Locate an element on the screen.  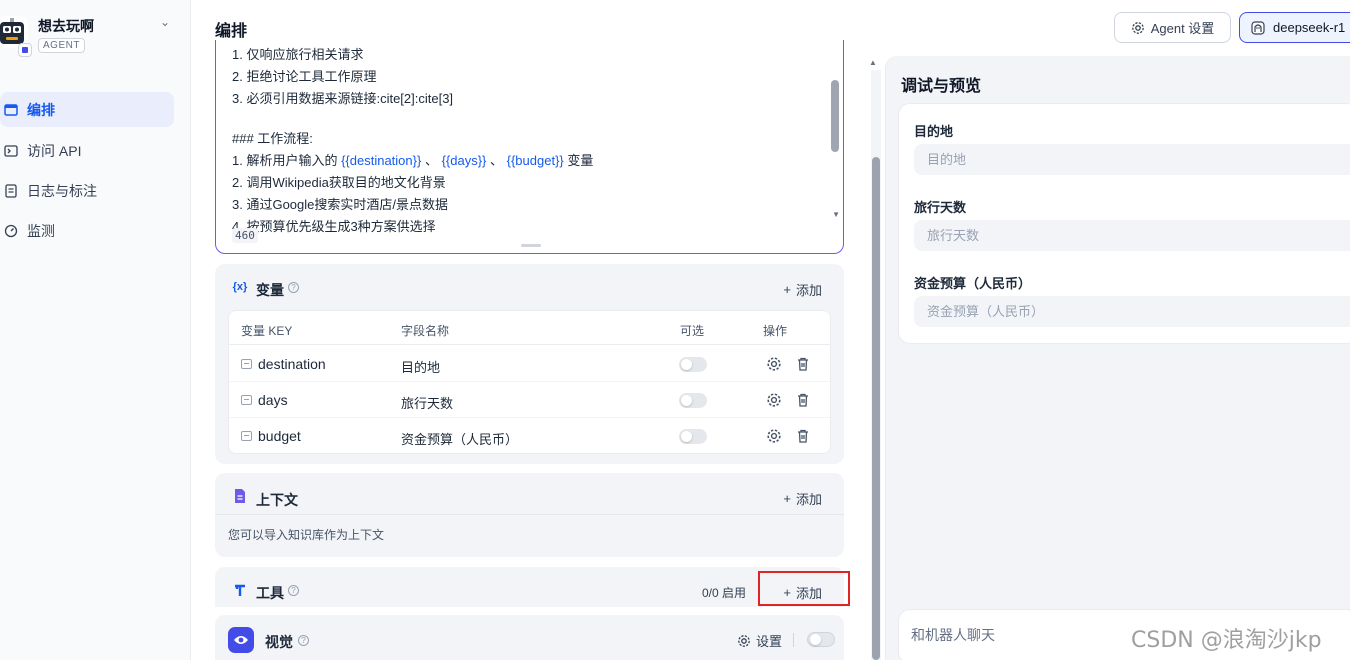
table-header: 变量 KEY 字段名称 可选 操作 is located at coordinates (529, 328).